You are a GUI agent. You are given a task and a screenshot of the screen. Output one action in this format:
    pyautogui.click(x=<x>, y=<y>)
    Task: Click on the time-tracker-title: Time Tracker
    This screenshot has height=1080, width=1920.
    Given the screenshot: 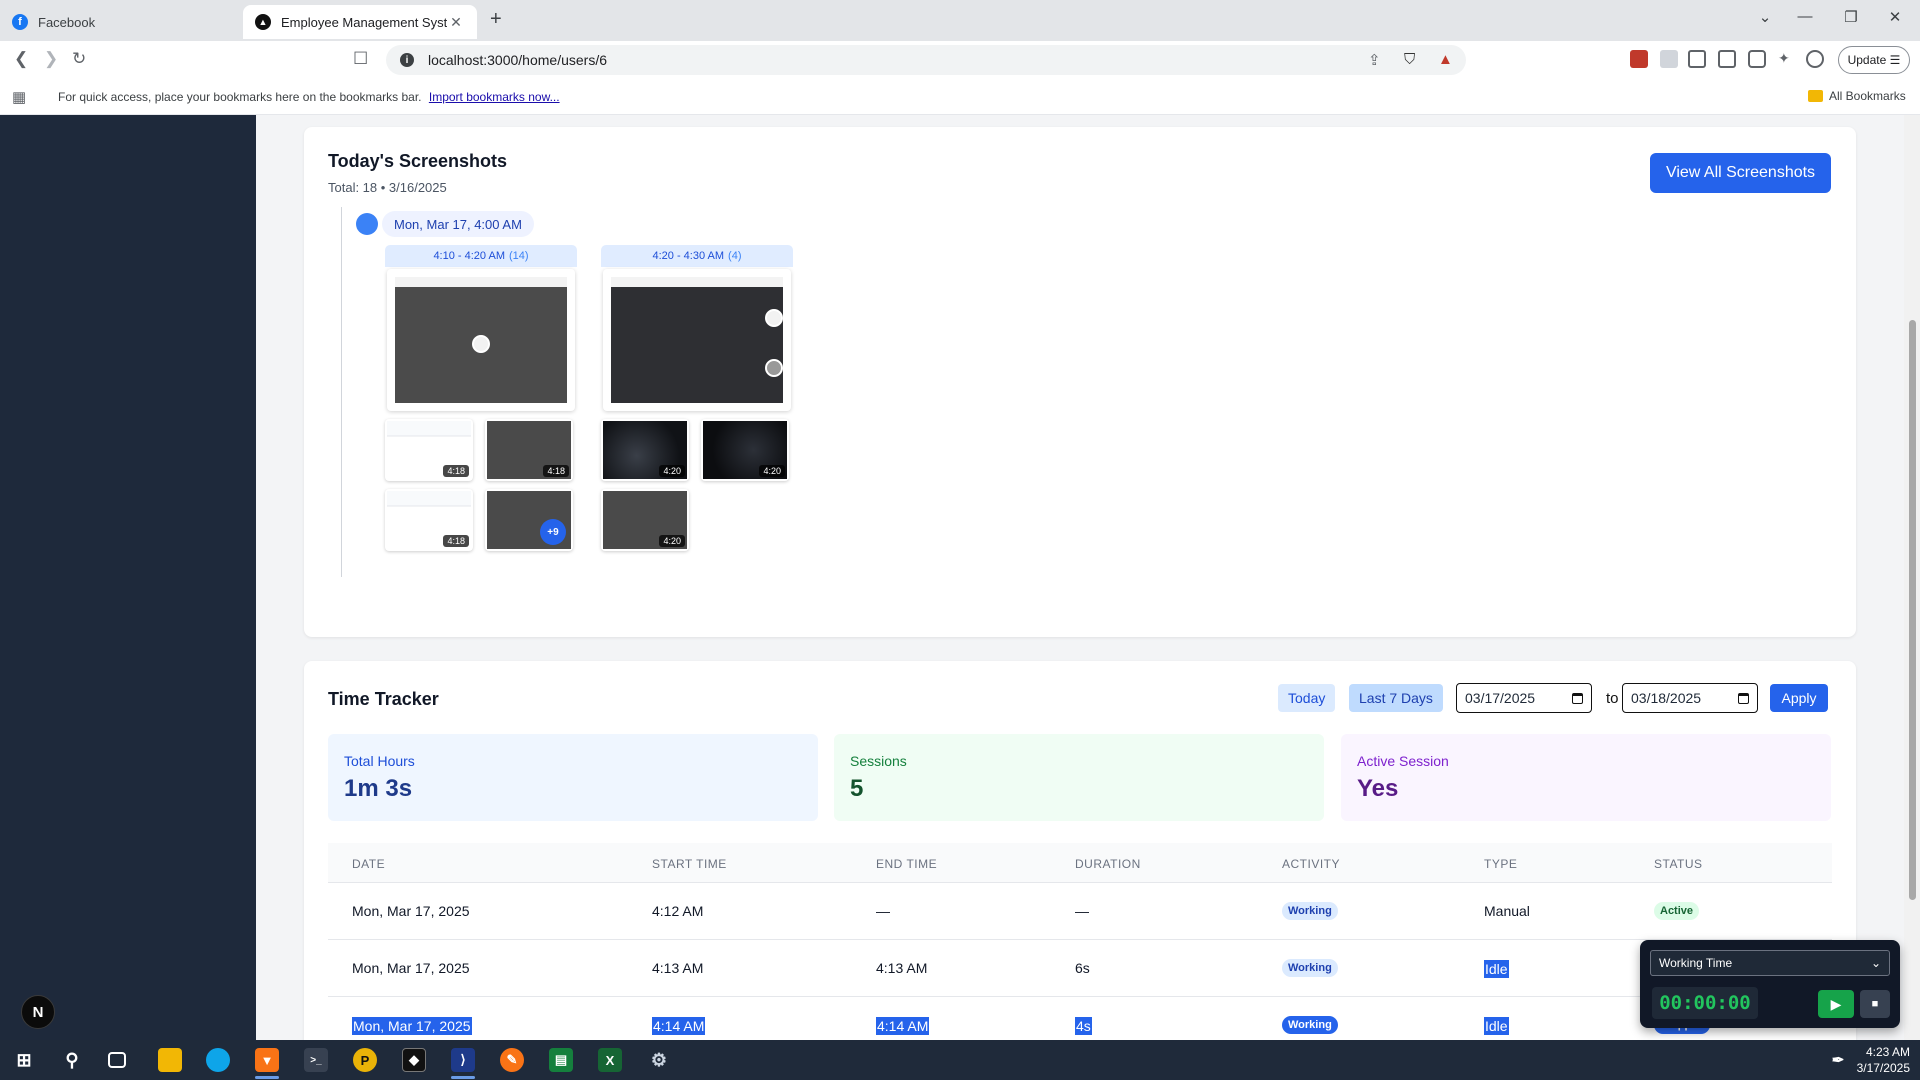 What is the action you would take?
    pyautogui.click(x=383, y=699)
    